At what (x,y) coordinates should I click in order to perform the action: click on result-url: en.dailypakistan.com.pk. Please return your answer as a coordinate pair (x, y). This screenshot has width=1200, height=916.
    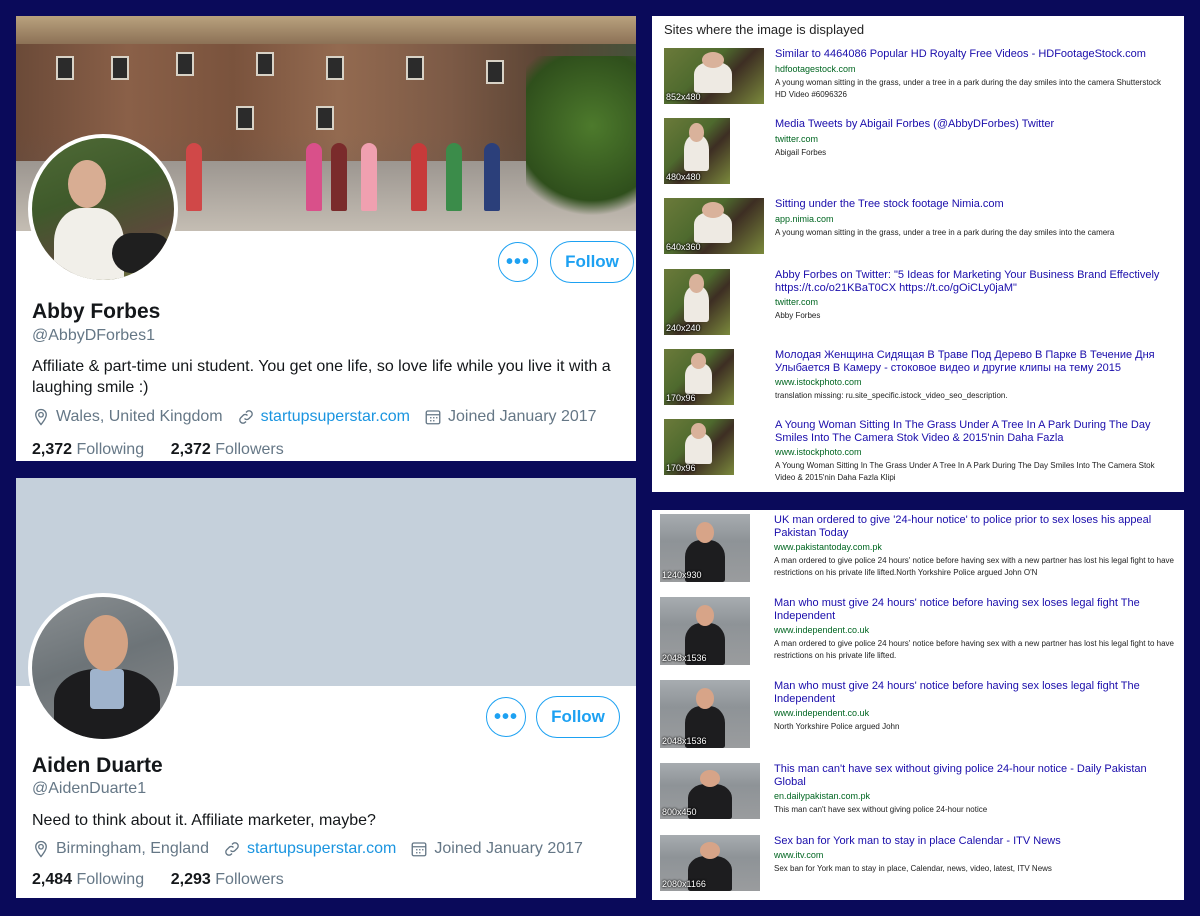
    Looking at the image, I should click on (822, 796).